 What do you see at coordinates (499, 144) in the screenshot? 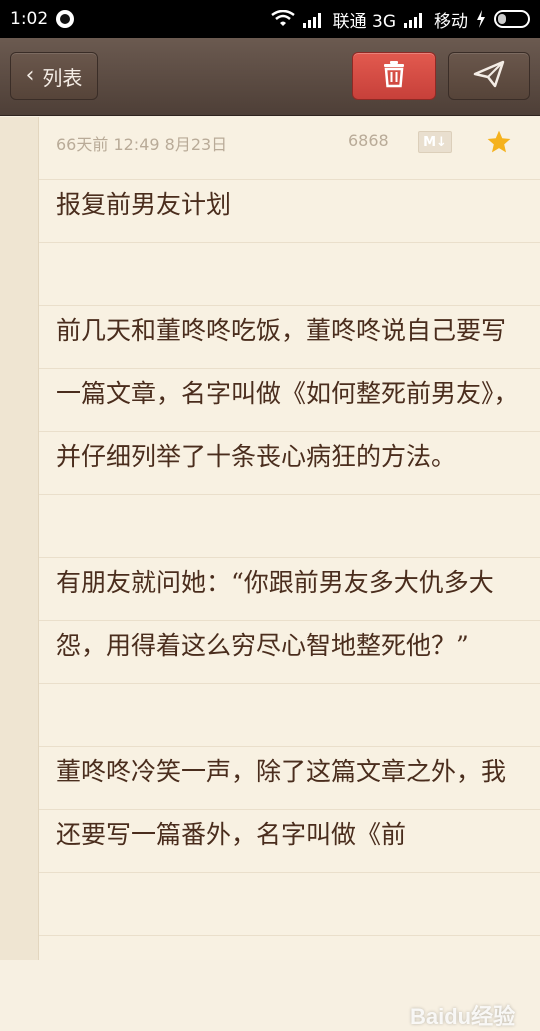
I see `star-icon` at bounding box center [499, 144].